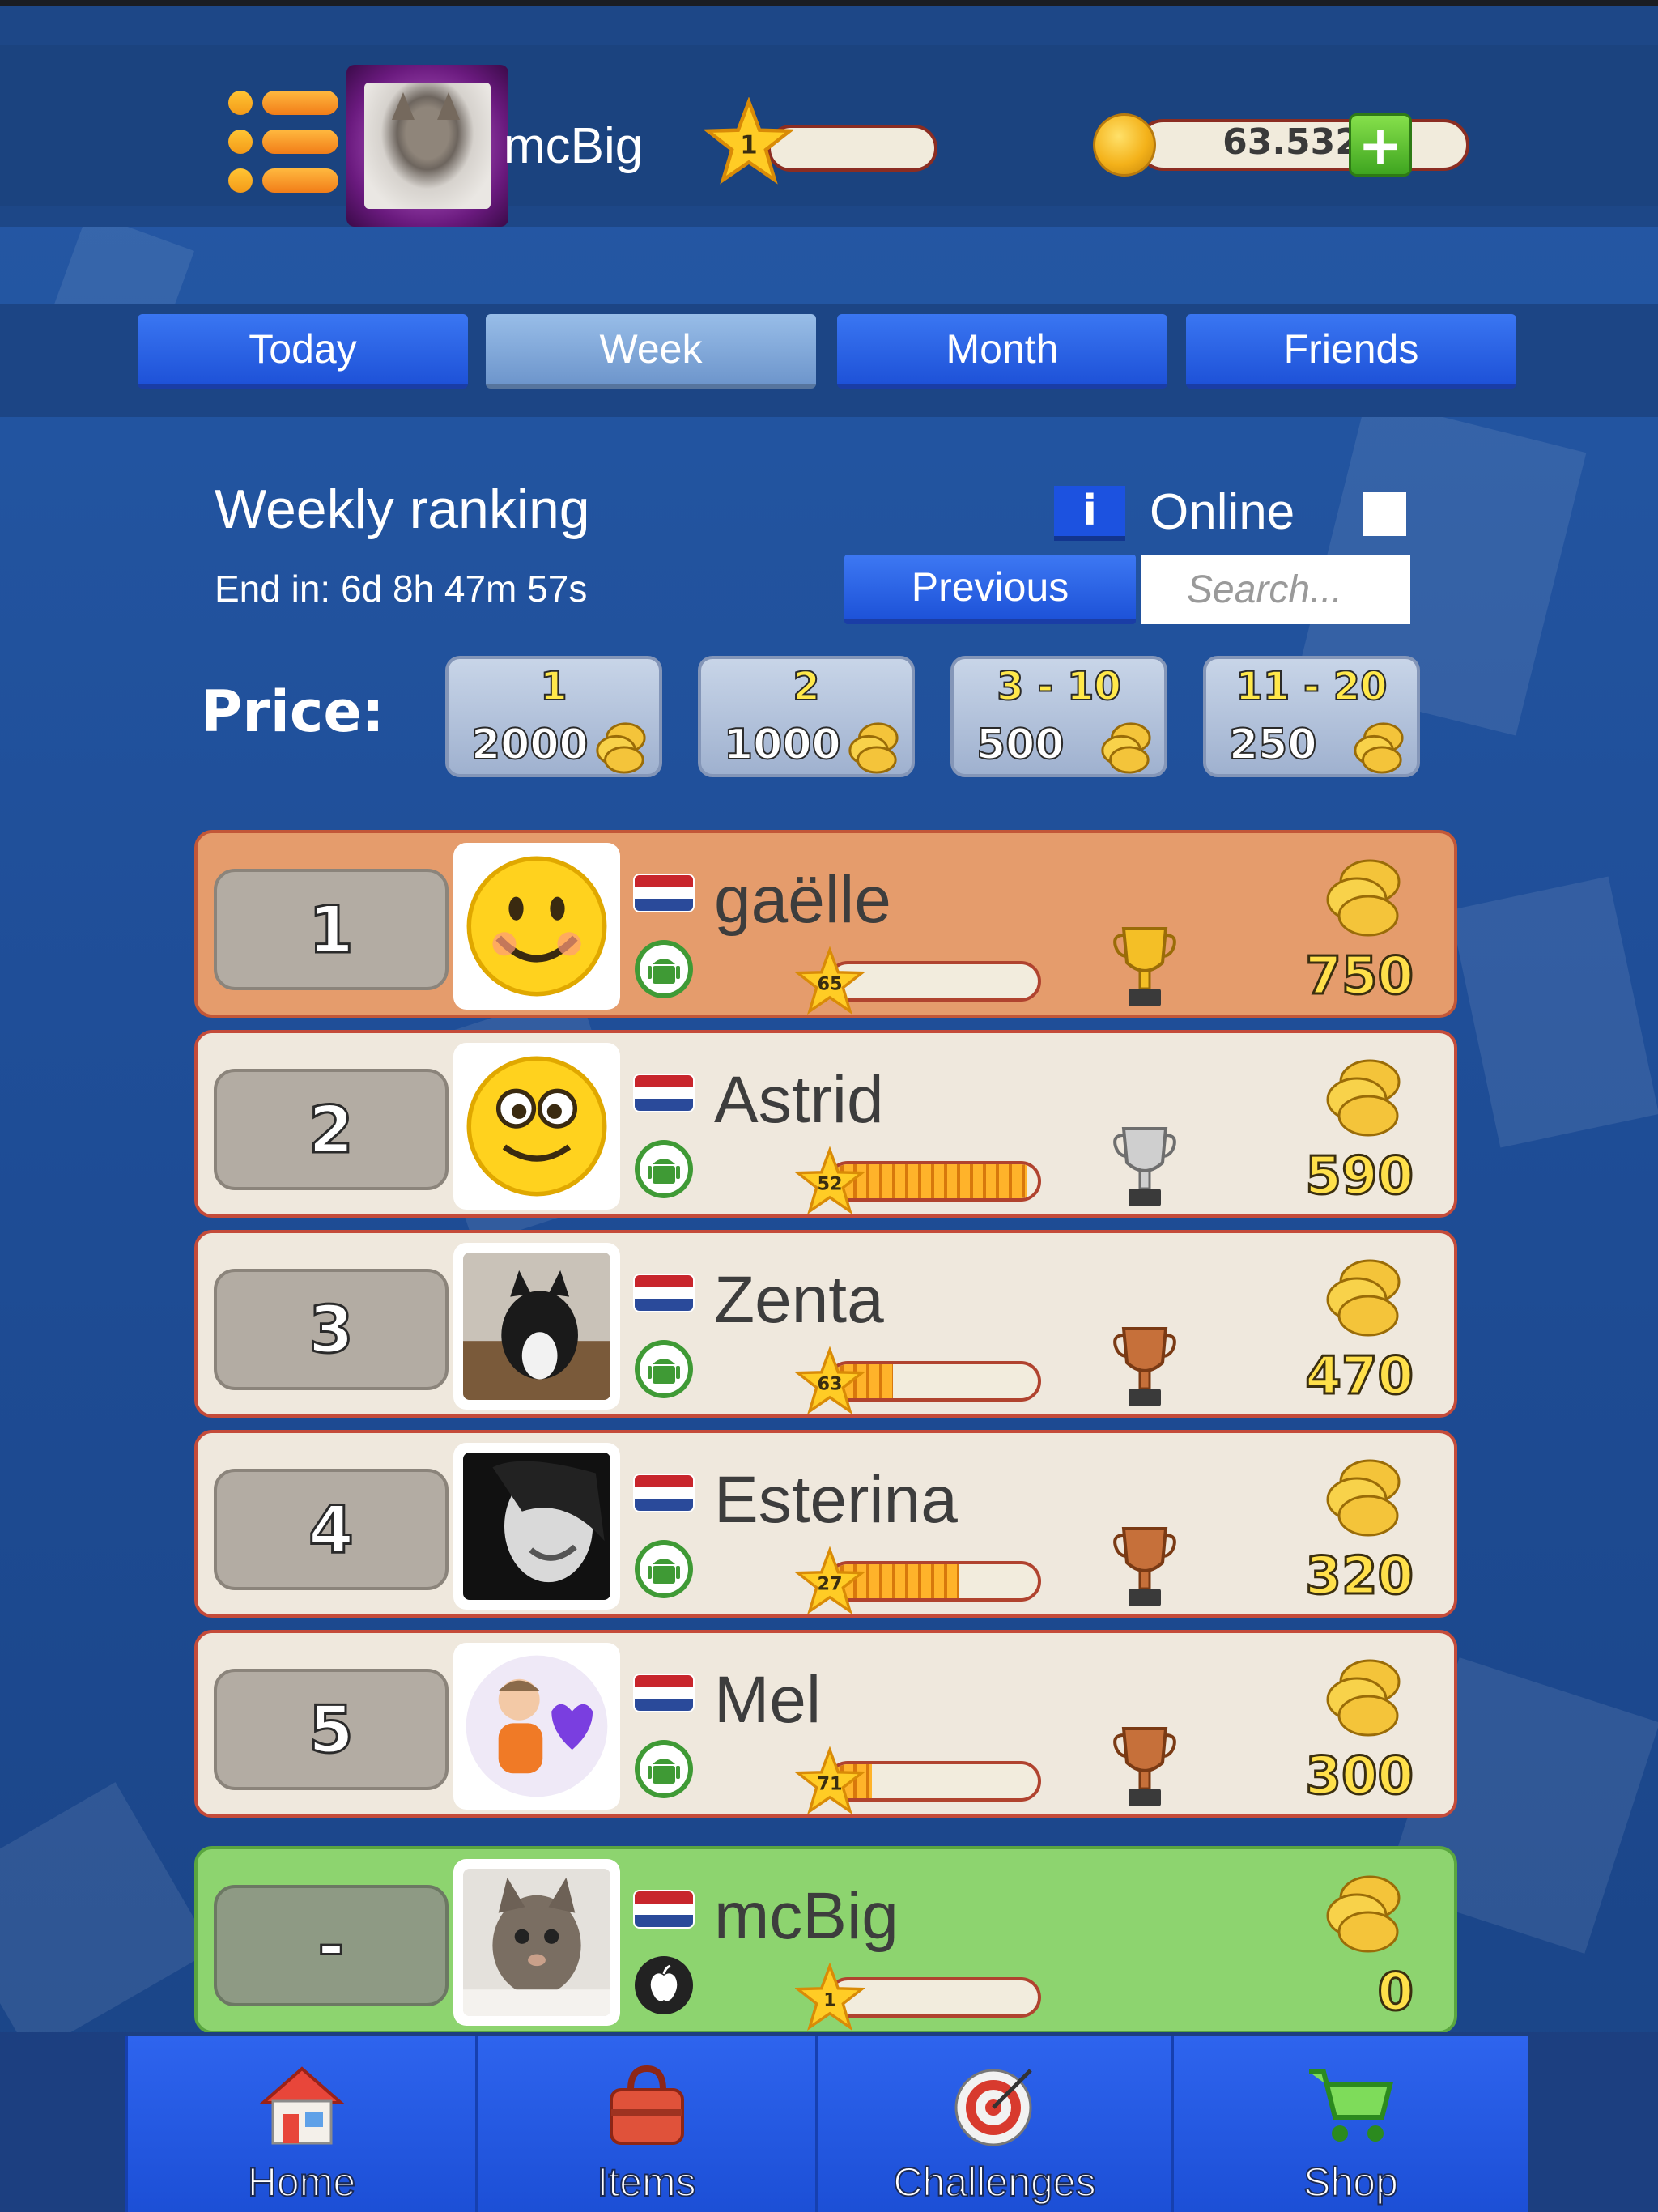 The image size is (1658, 2212). Describe the element at coordinates (1384, 514) in the screenshot. I see `online-checkbox` at that location.